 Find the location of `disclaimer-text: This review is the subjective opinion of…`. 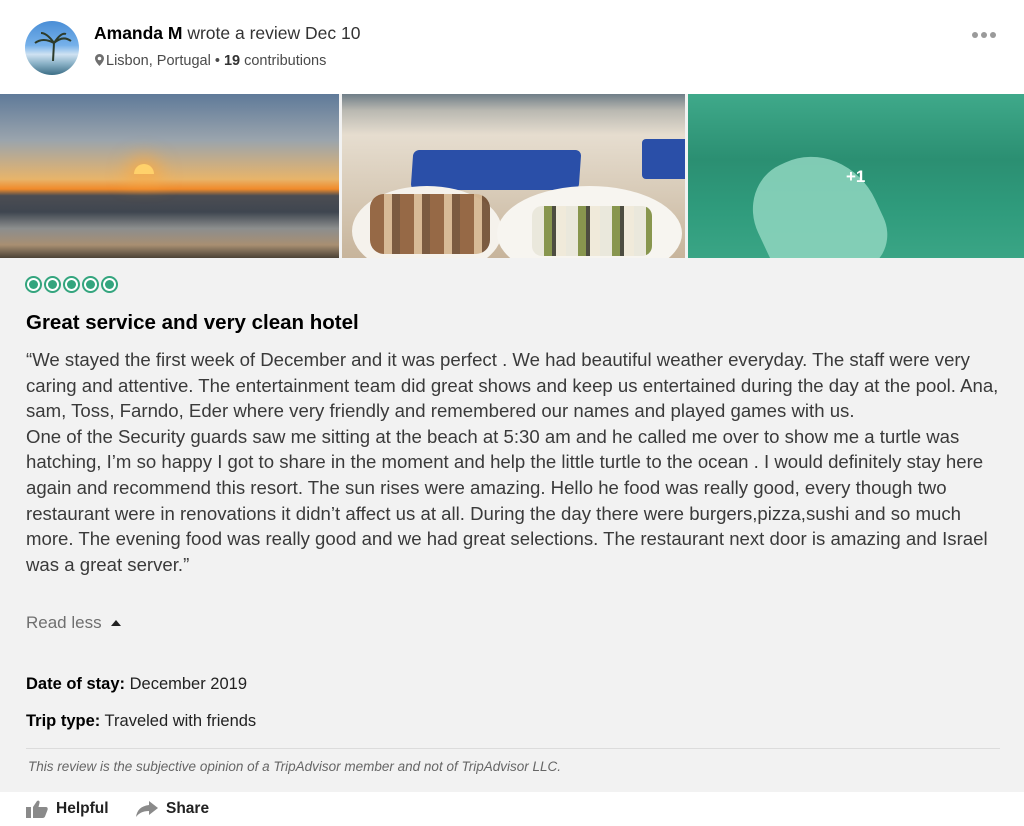

disclaimer-text: This review is the subjective opinion of… is located at coordinates (294, 766).